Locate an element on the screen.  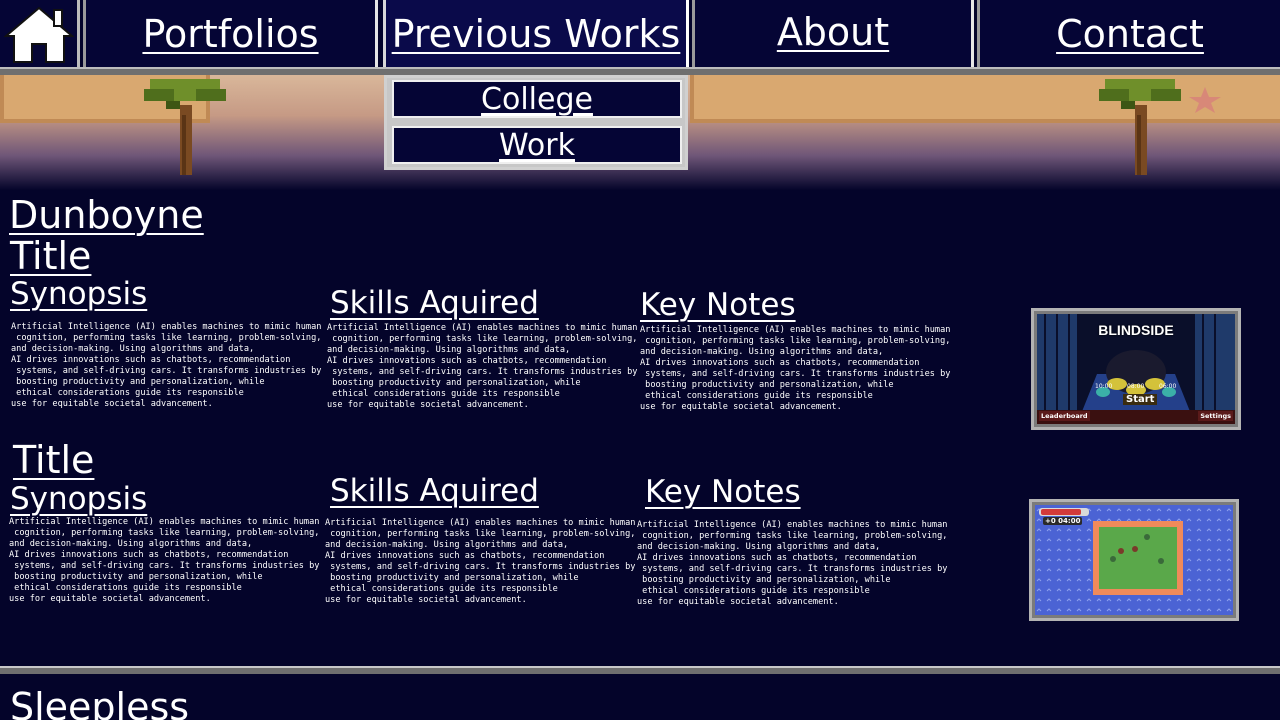
nav-item-portfolios: Portfolios is located at coordinates (230, 34).